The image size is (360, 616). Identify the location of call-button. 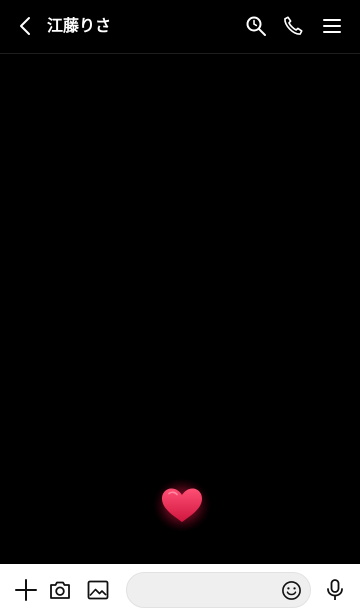
(293, 26).